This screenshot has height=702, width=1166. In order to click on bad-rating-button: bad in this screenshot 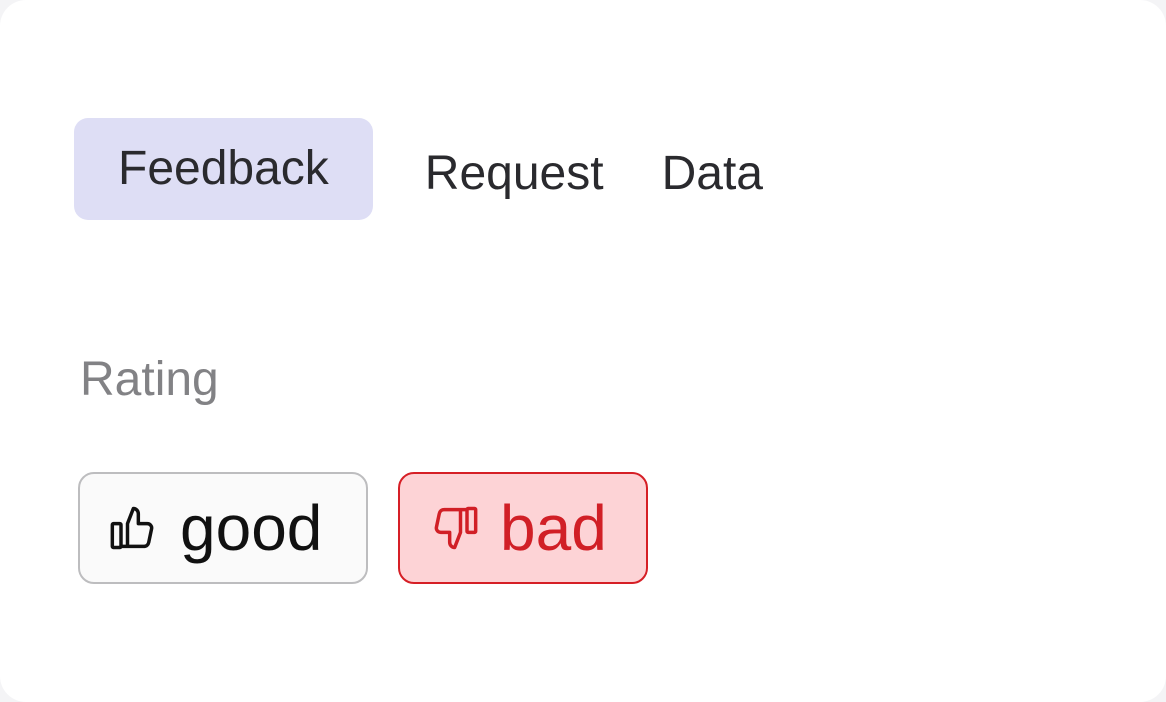, I will do `click(523, 528)`.